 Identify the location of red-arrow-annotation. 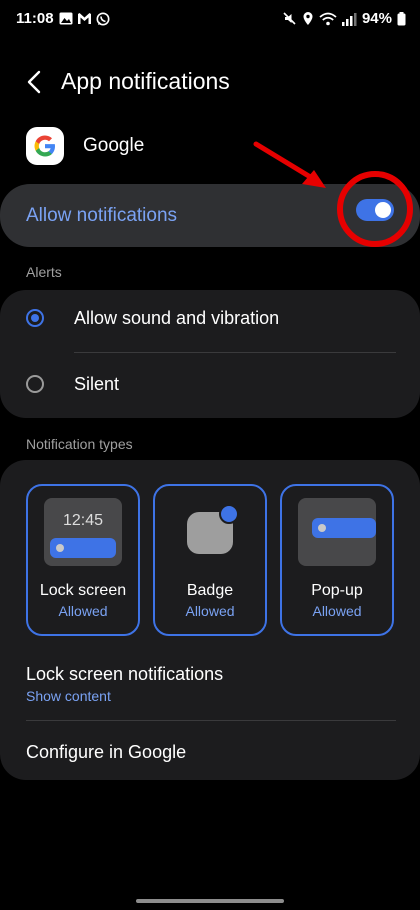
(289, 164).